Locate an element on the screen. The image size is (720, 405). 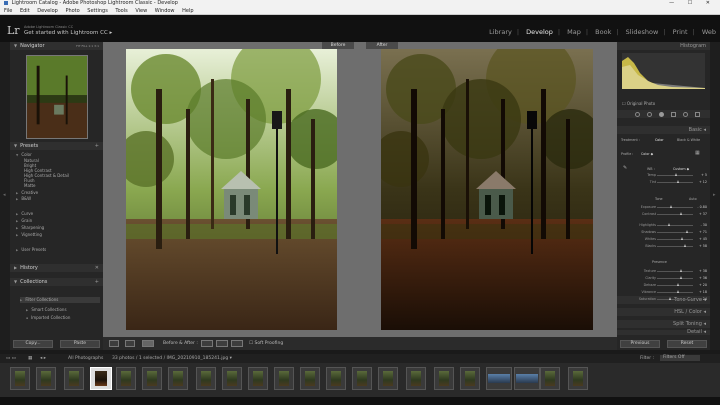
crop-tool-icon is located at coordinates (637, 114).